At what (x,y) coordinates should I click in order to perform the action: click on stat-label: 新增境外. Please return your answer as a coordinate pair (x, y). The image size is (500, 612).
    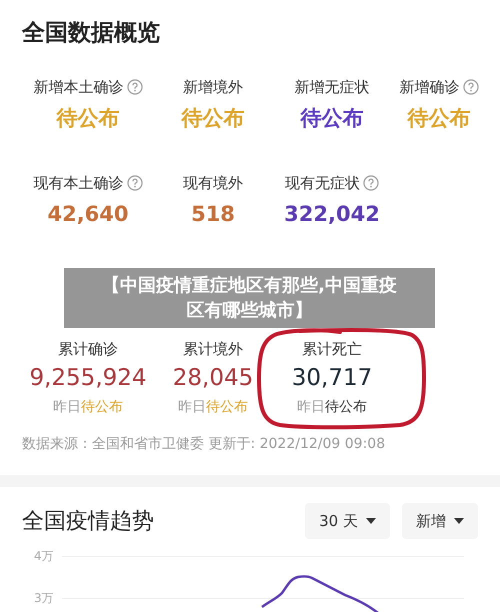
    Looking at the image, I should click on (213, 87).